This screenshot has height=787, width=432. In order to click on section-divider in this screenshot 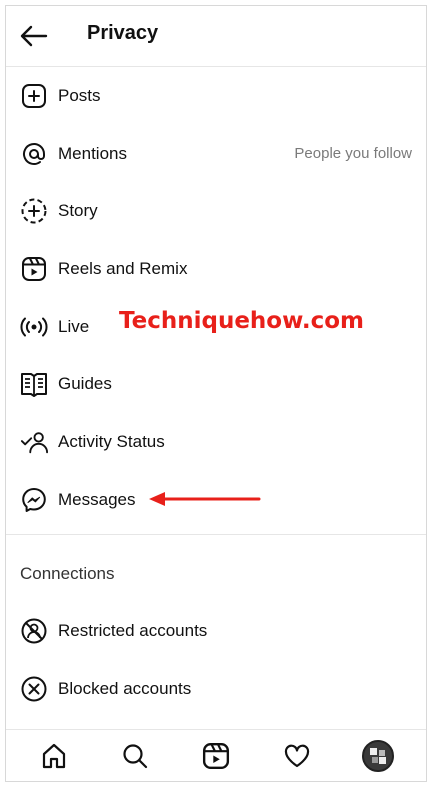, I will do `click(216, 534)`.